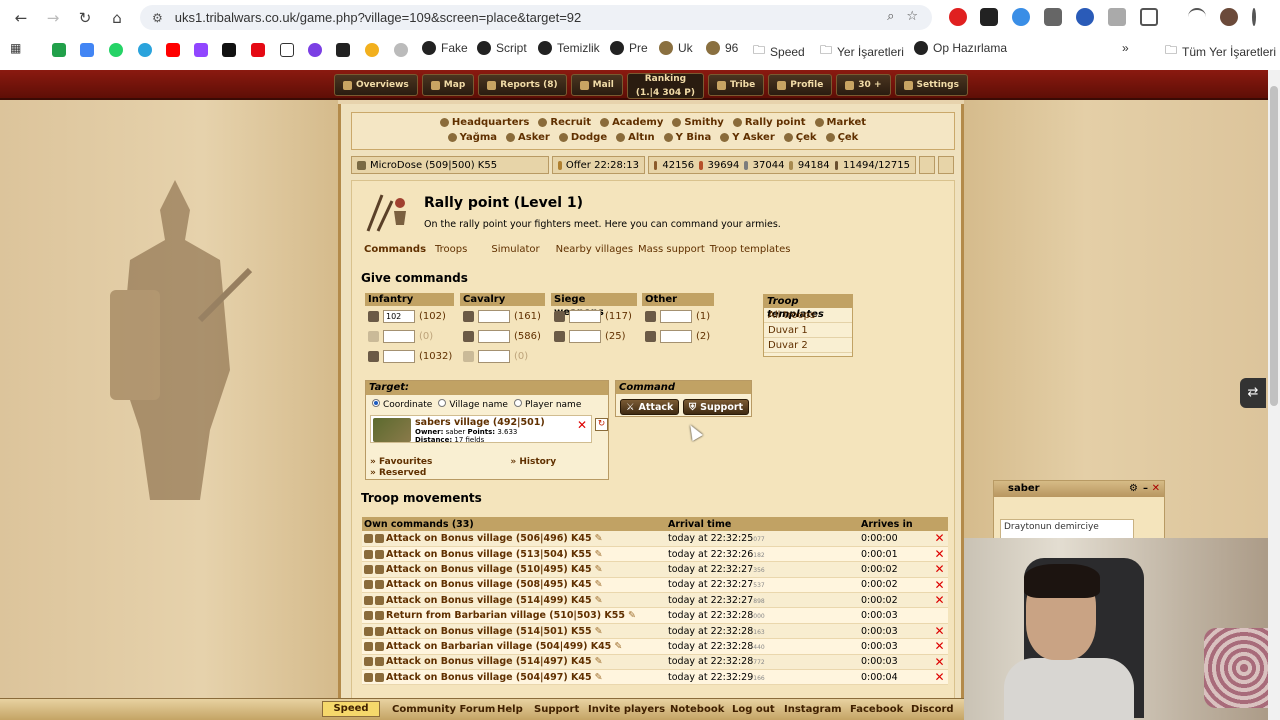  Describe the element at coordinates (585, 336) in the screenshot. I see `catapult-input` at that location.